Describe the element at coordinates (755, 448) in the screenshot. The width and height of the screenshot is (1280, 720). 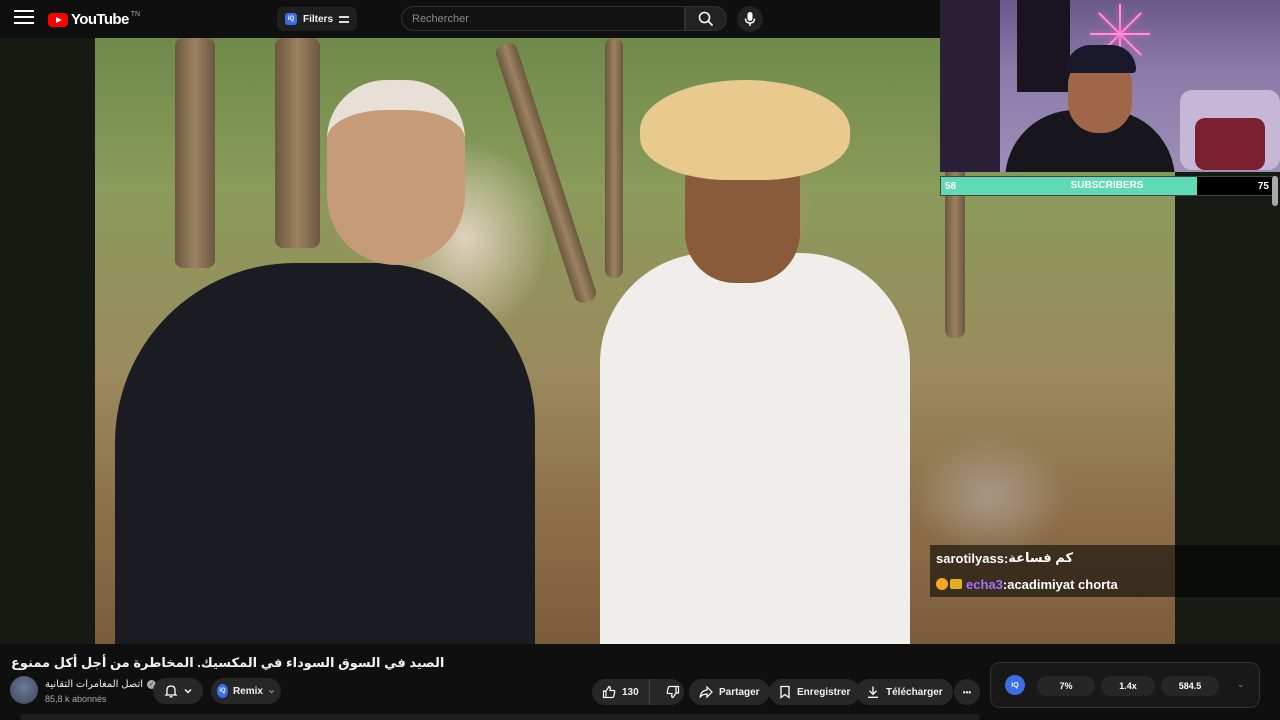
I see `chef-figure` at that location.